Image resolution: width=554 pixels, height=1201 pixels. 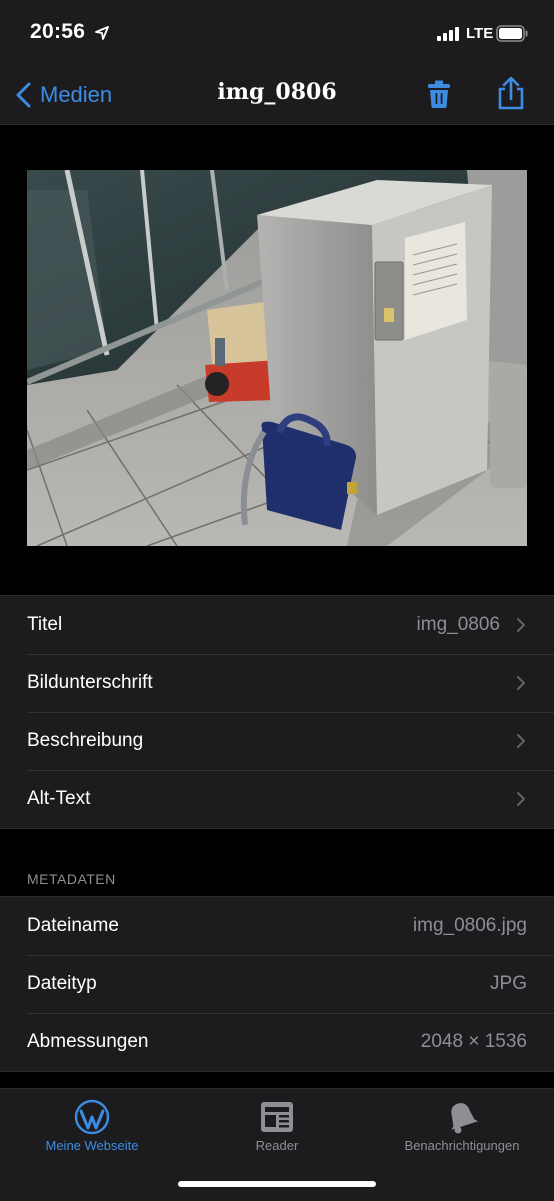 What do you see at coordinates (59, 798) in the screenshot?
I see `alt-text-label: Alt-Text` at bounding box center [59, 798].